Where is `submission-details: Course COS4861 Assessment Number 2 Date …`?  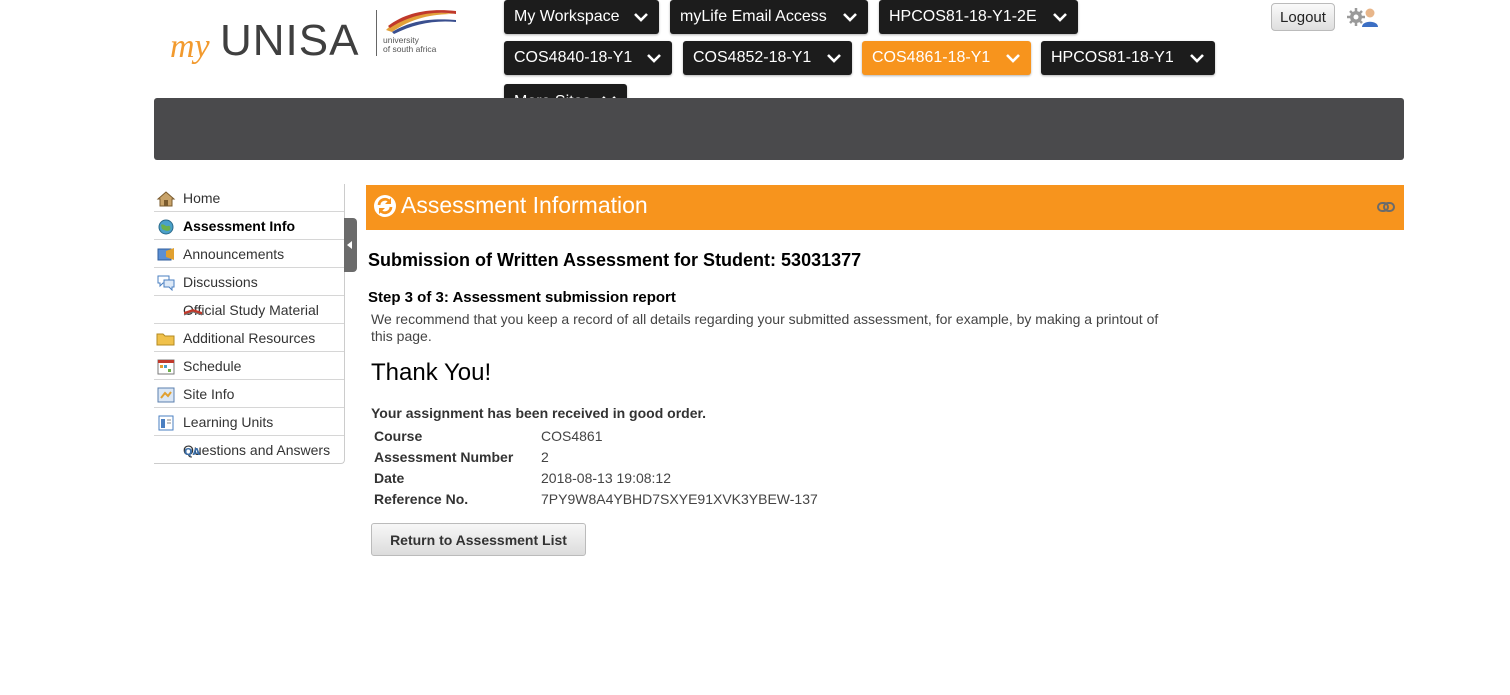 submission-details: Course COS4861 Assessment Number 2 Date … is located at coordinates (596, 467).